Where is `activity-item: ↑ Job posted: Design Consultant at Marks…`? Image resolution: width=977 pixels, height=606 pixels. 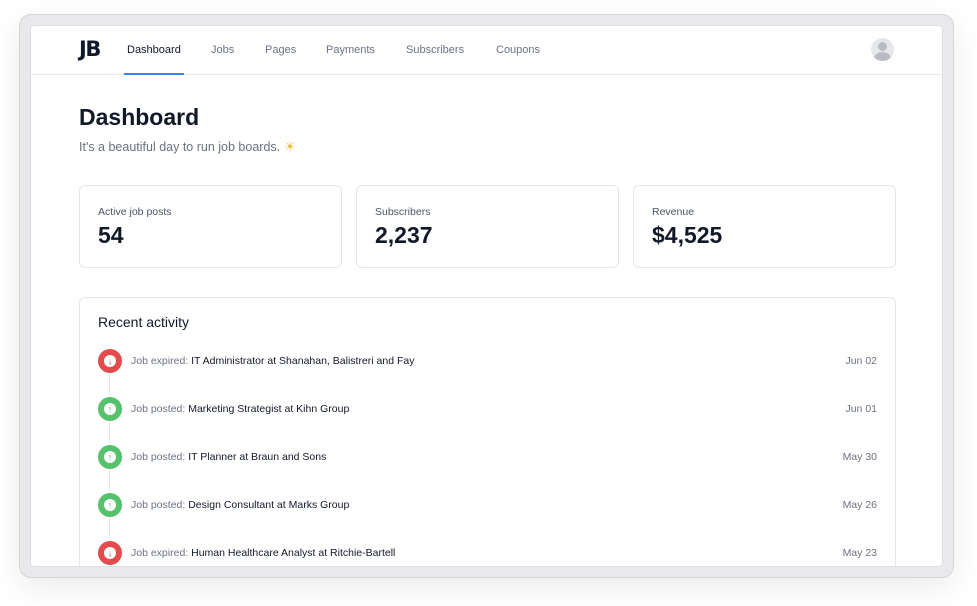 activity-item: ↑ Job posted: Design Consultant at Marks… is located at coordinates (487, 506).